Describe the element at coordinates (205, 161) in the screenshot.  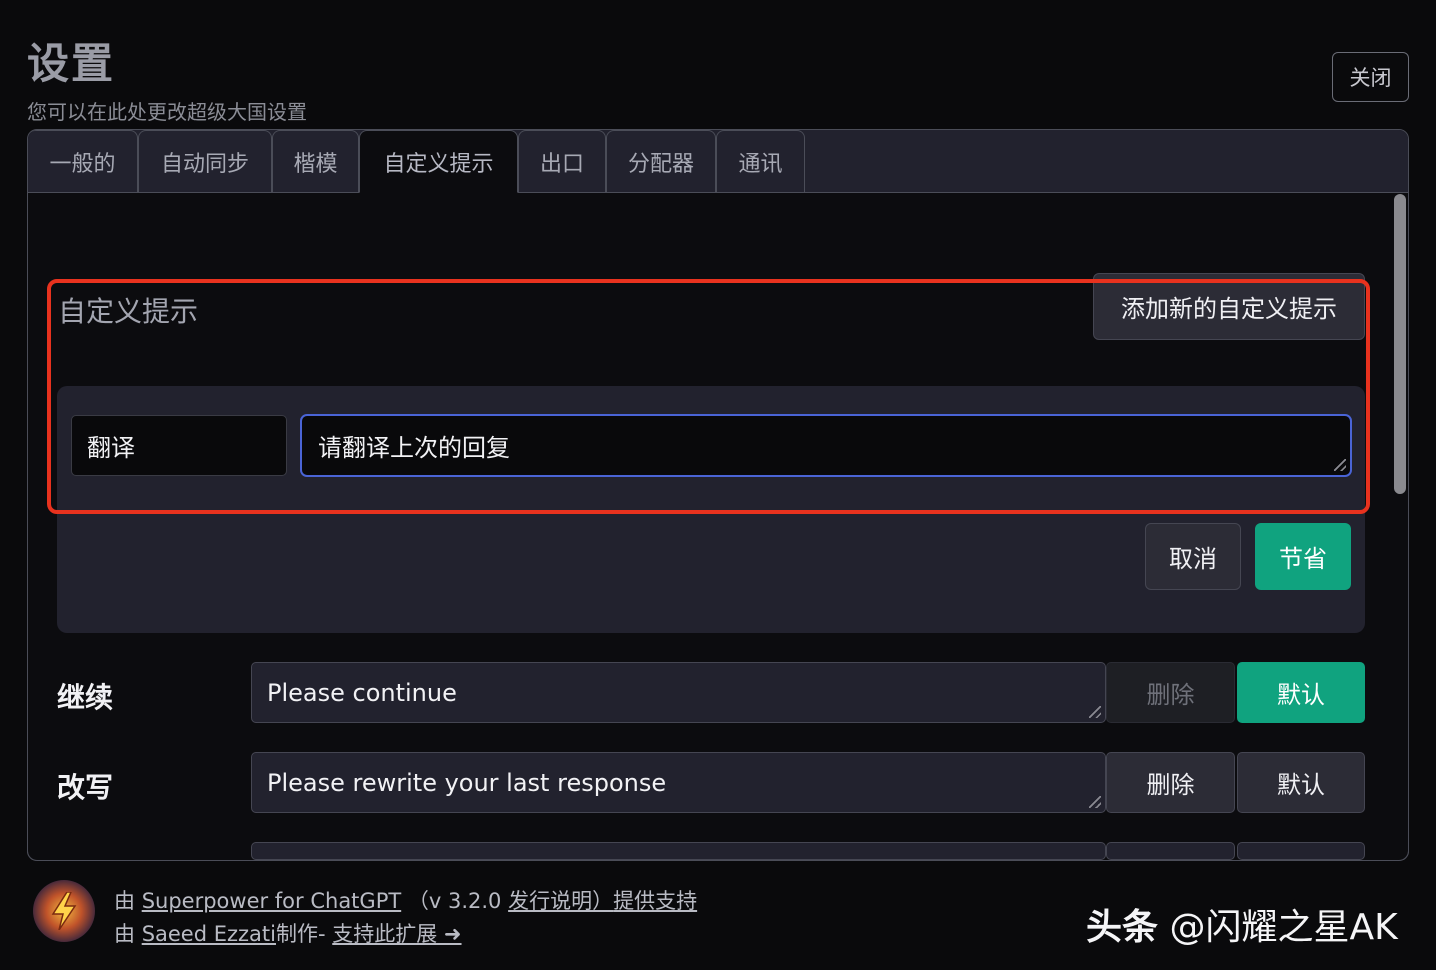
I see `tab-auto-sync: 自动同步` at that location.